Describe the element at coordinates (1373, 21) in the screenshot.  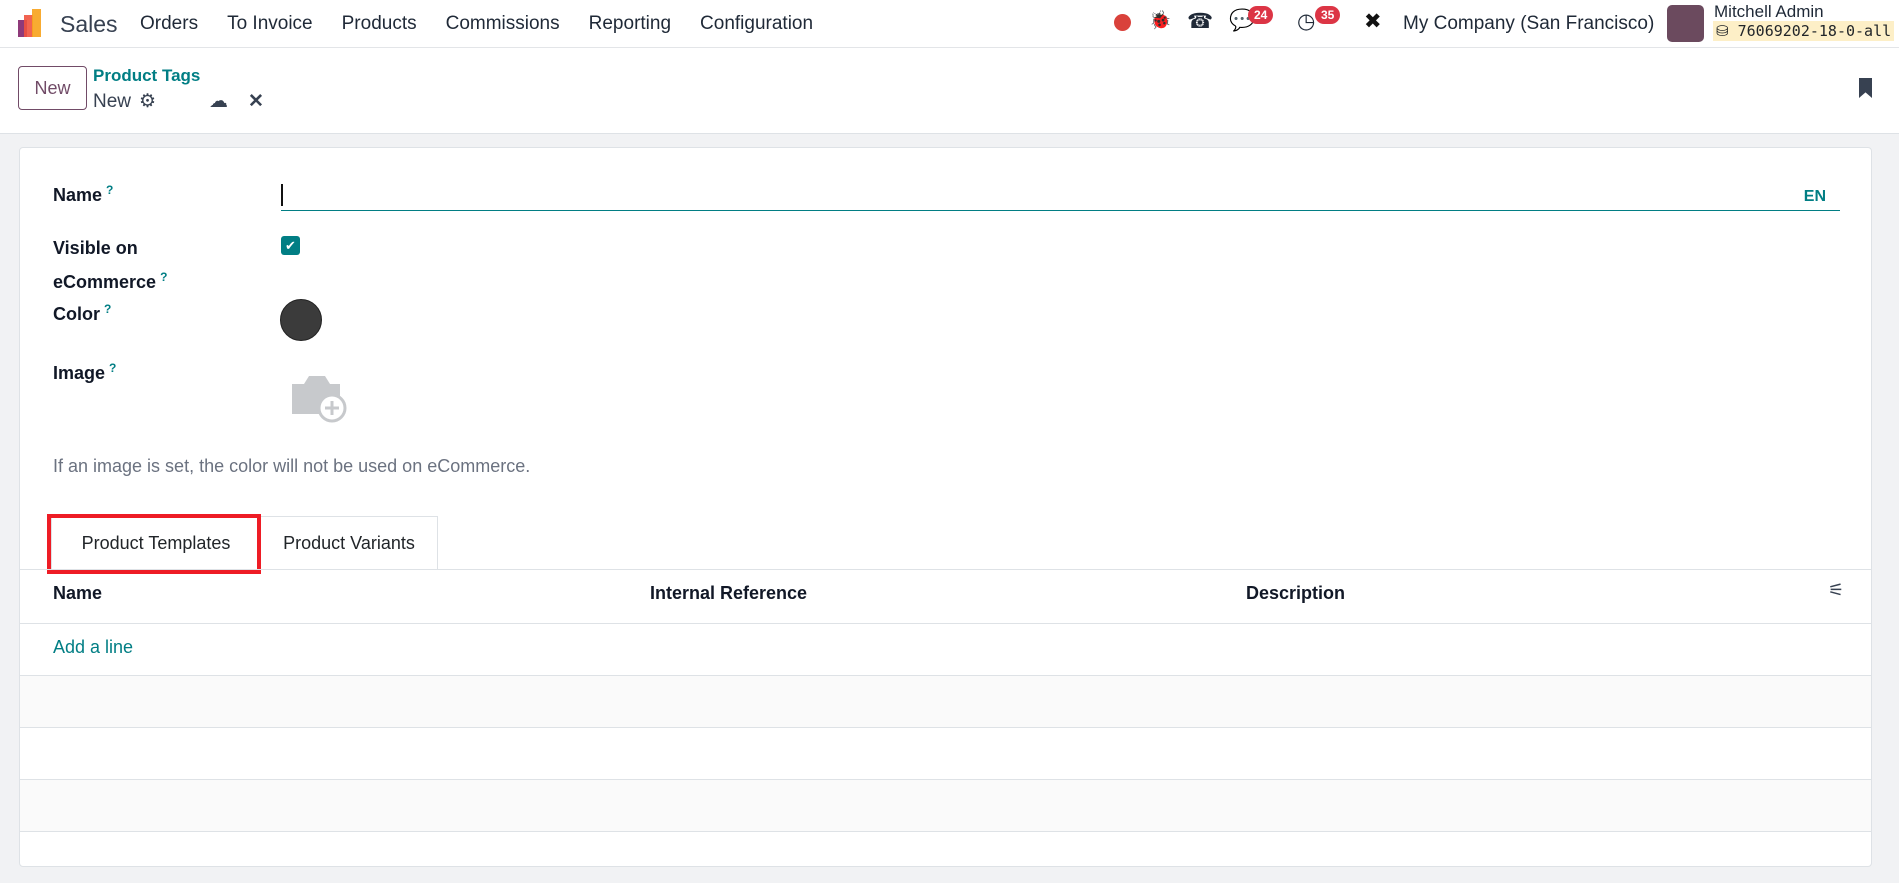
I see `settings-tools-icon: ✖` at that location.